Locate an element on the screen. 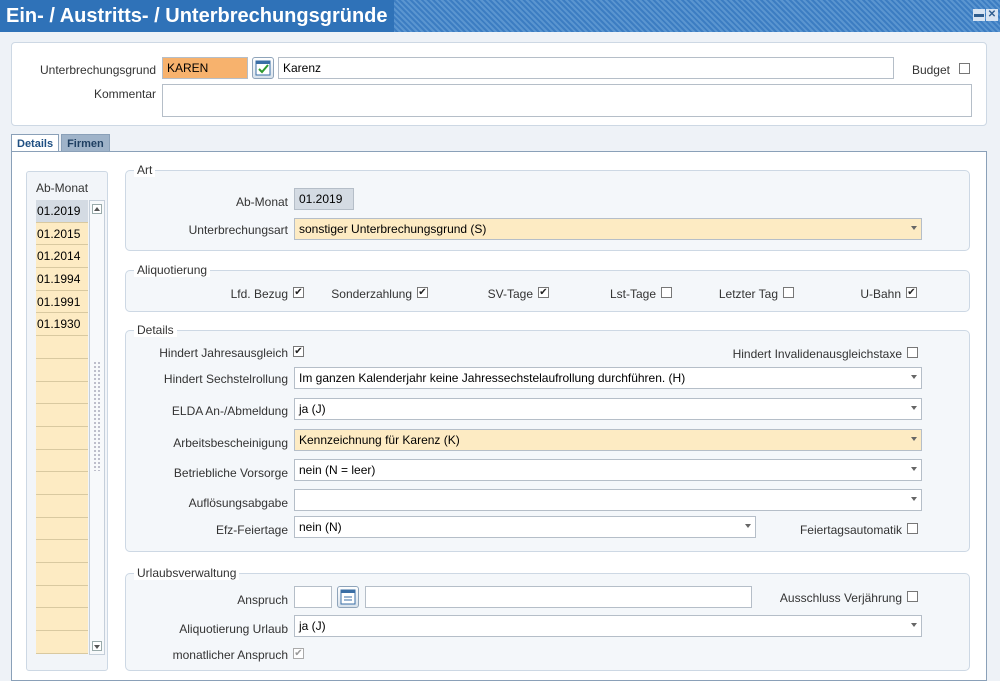 This screenshot has width=1000, height=681. window-title: Ein- / Austritts- / Unterbrechungsgründe is located at coordinates (197, 16).